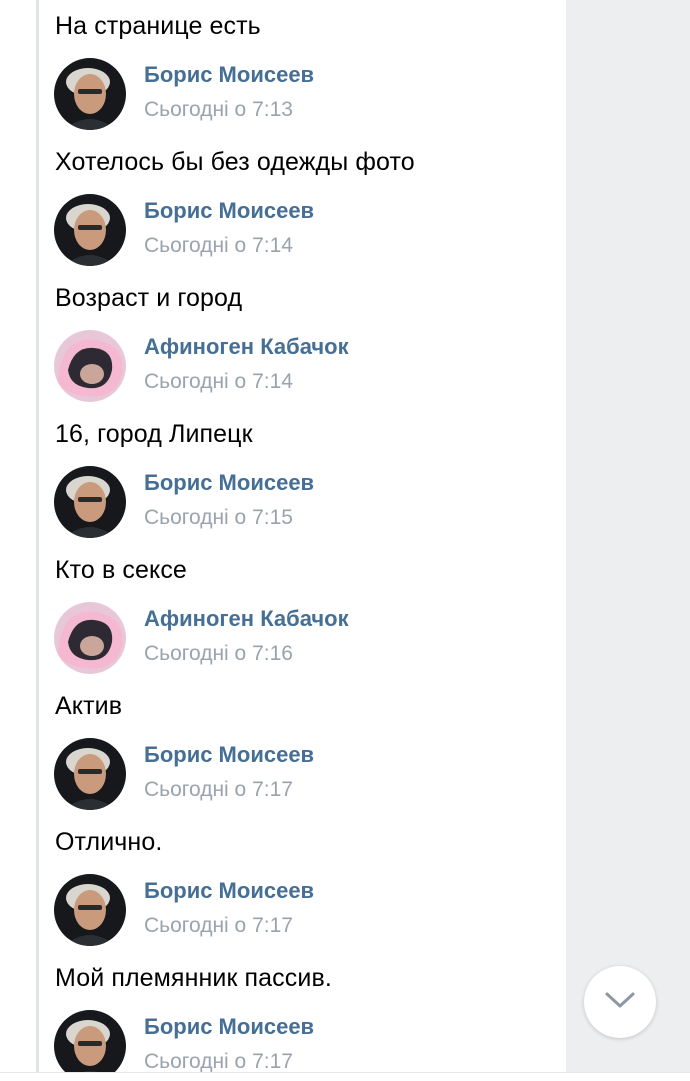  I want to click on comment-header: Борис Моисеев Сьогодні о 7:13, so click(294, 94).